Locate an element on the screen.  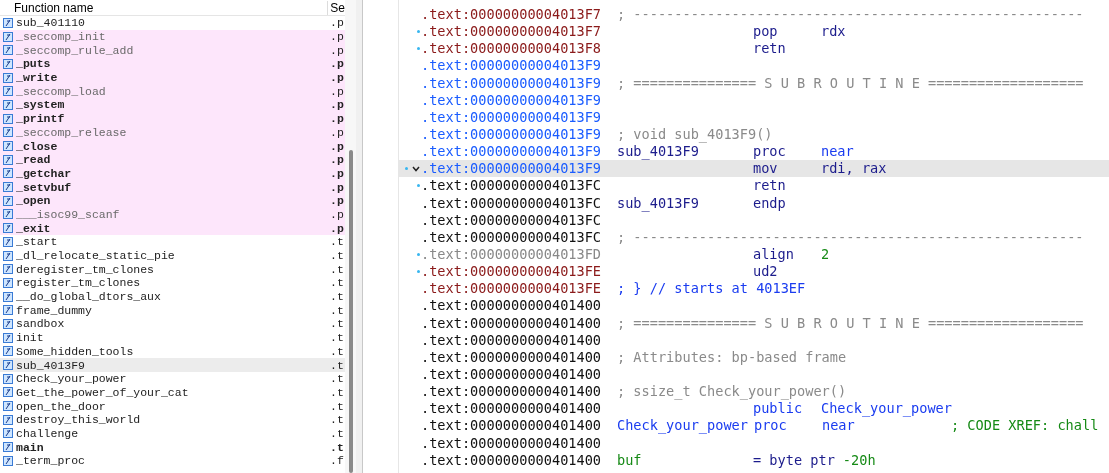
function-name: sandbox is located at coordinates (41, 324).